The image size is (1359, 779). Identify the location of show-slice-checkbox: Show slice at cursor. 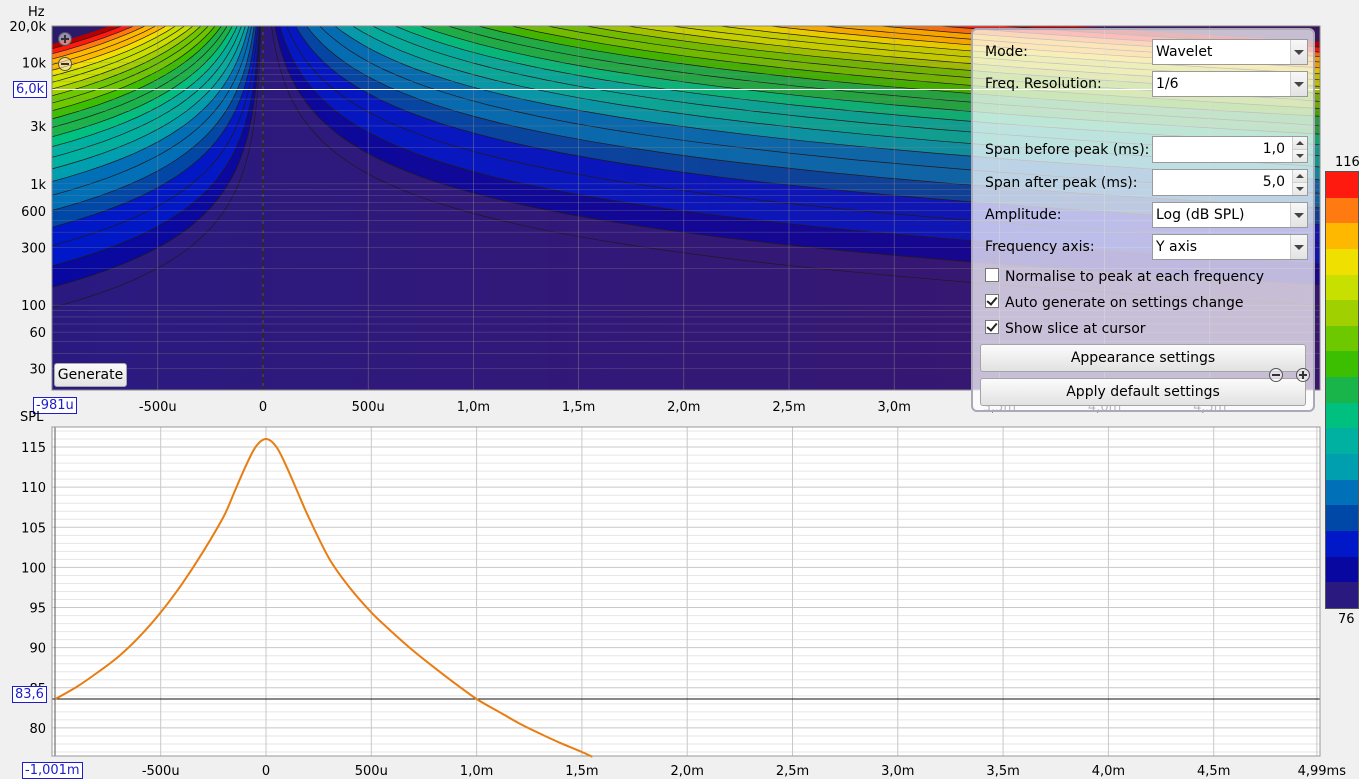
(1065, 328).